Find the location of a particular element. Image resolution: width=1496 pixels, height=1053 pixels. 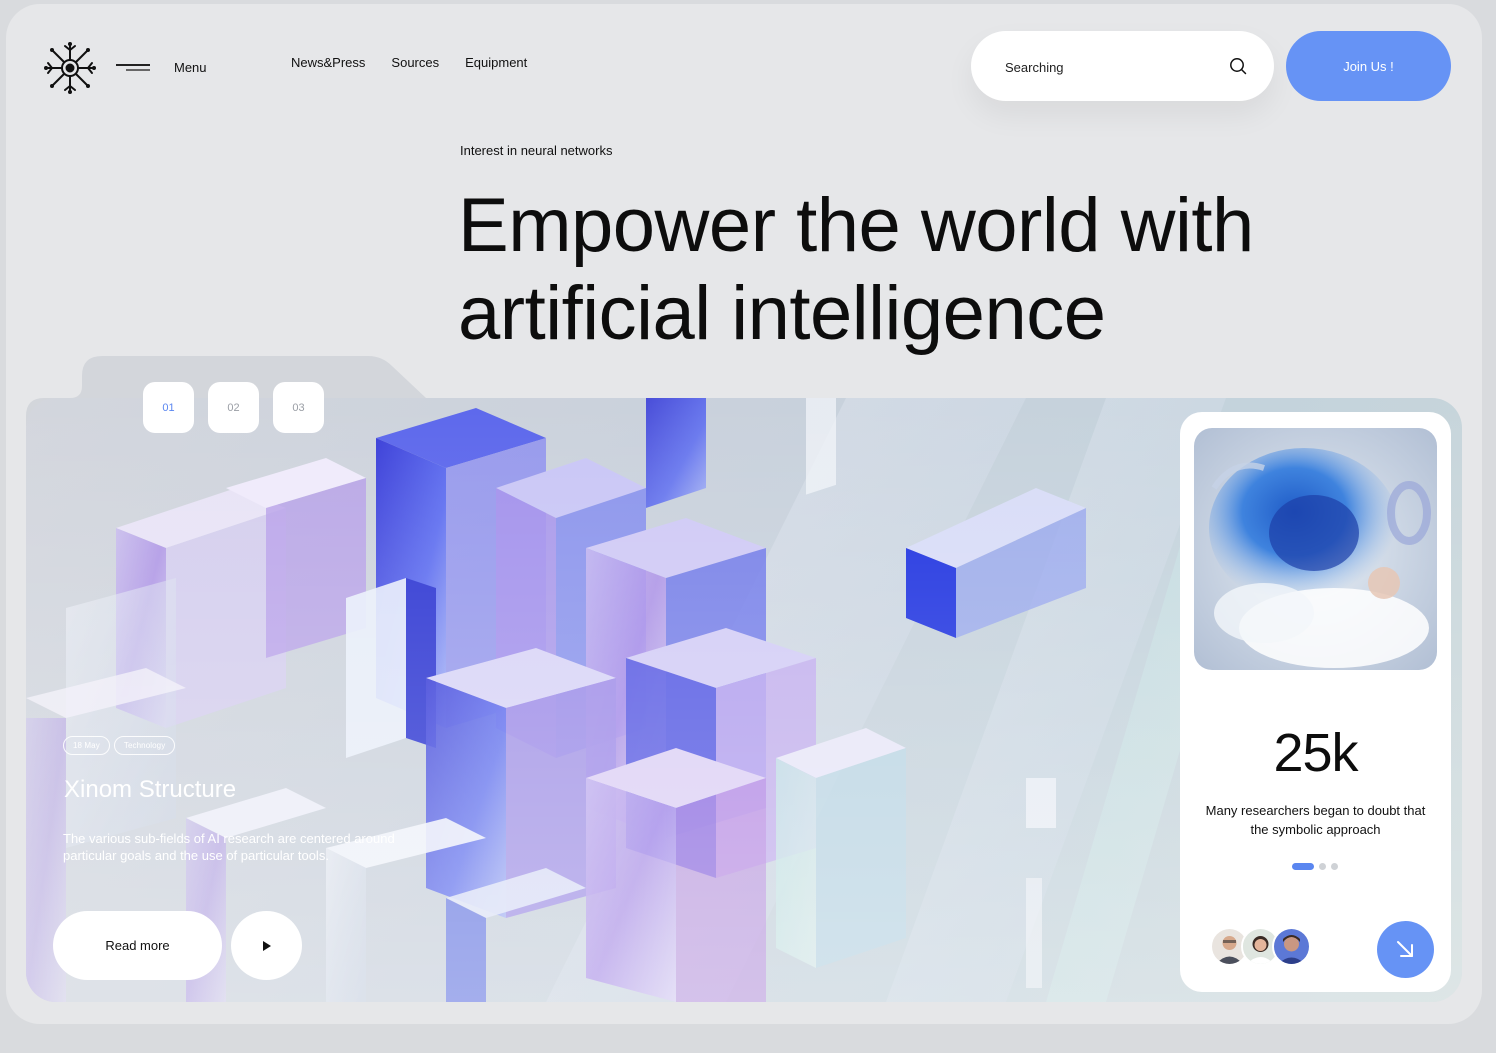

hero-eyebrow: Interest in neural networks is located at coordinates (536, 150).